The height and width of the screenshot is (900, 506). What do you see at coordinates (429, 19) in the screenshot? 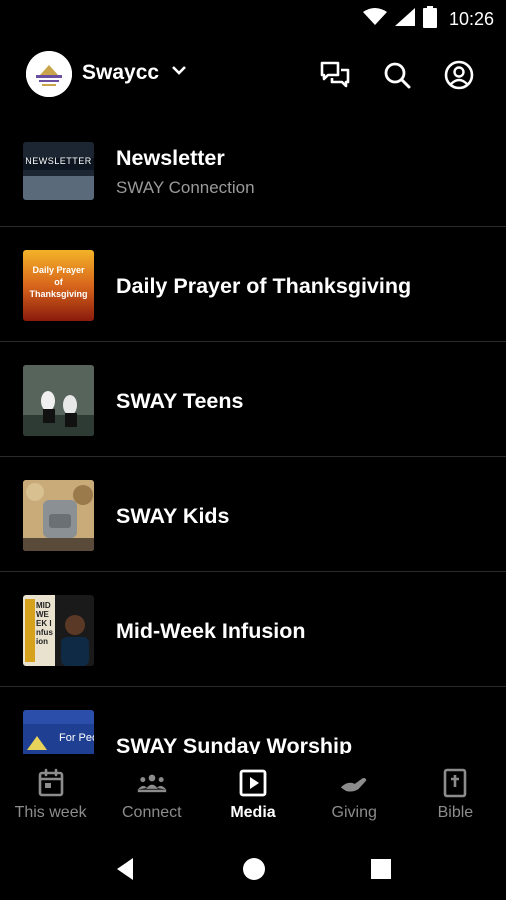
I see `battery-icon` at bounding box center [429, 19].